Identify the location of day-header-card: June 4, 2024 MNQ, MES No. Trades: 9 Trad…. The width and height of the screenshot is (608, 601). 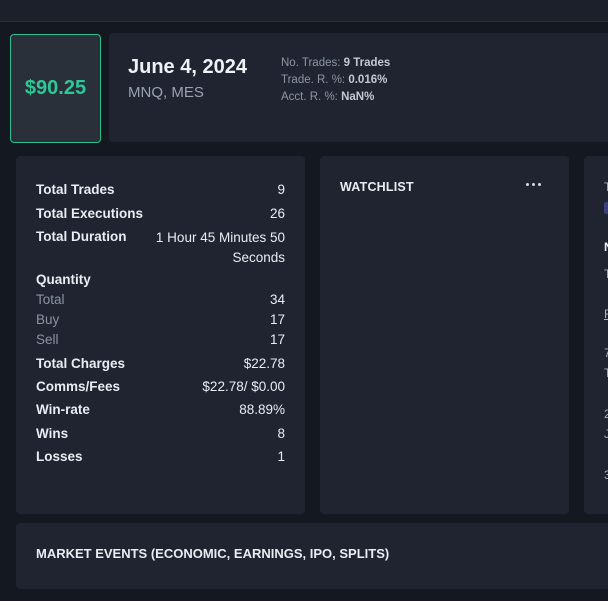
(358, 87).